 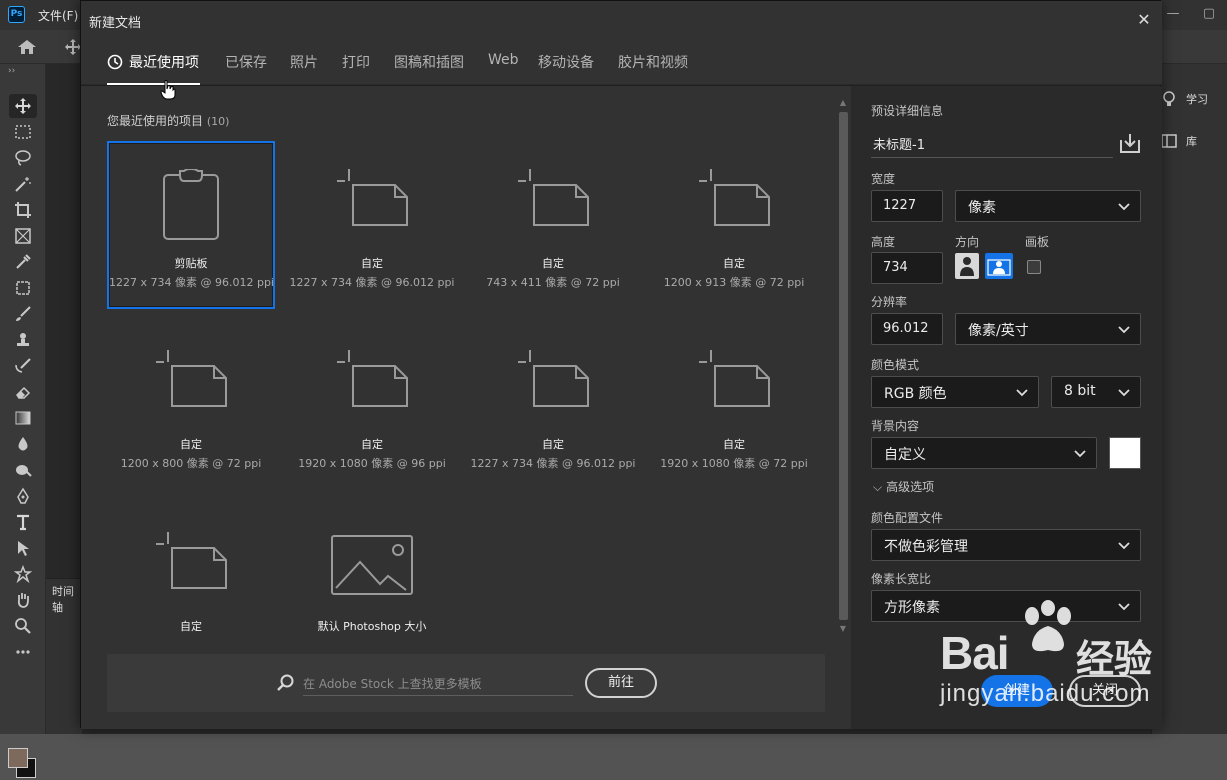 I want to click on recent-item-custom: 自定 1920 x 1080 像素 @ 96 ppi, so click(x=372, y=406).